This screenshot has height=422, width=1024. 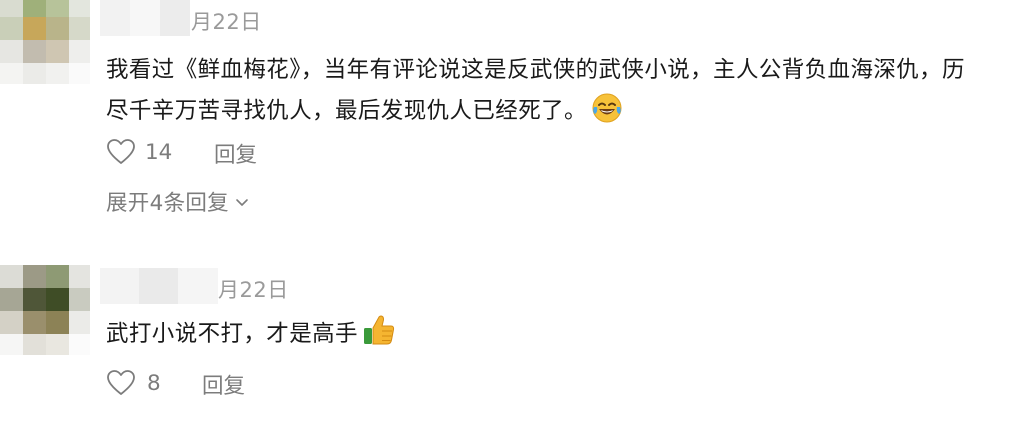 I want to click on comment-line: 武打小说不打，才是高手, so click(x=251, y=337).